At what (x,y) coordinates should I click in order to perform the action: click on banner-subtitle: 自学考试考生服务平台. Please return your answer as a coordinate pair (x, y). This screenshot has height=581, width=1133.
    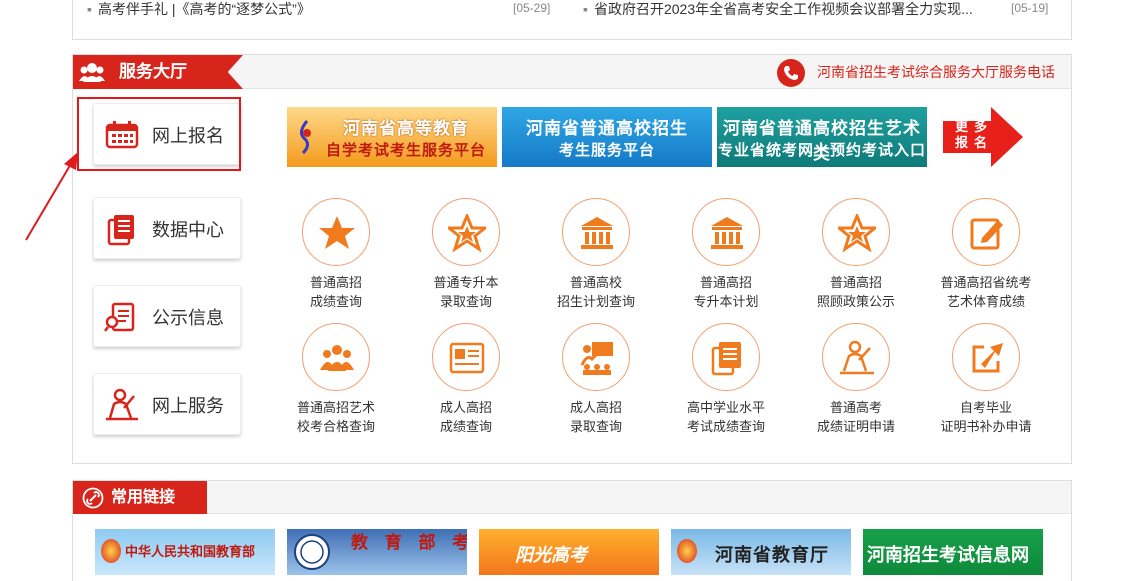
    Looking at the image, I should click on (405, 150).